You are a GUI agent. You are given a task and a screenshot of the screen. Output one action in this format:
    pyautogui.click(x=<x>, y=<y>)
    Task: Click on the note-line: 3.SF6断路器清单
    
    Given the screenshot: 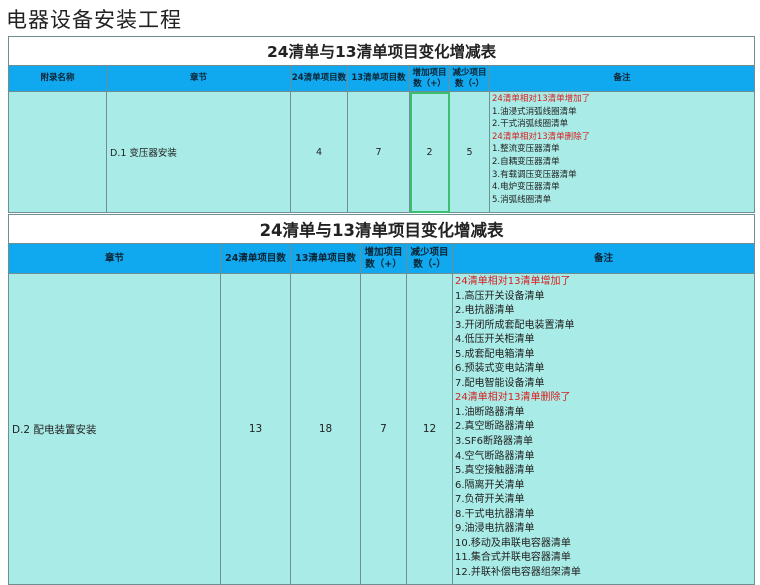 What is the action you would take?
    pyautogui.click(x=494, y=442)
    